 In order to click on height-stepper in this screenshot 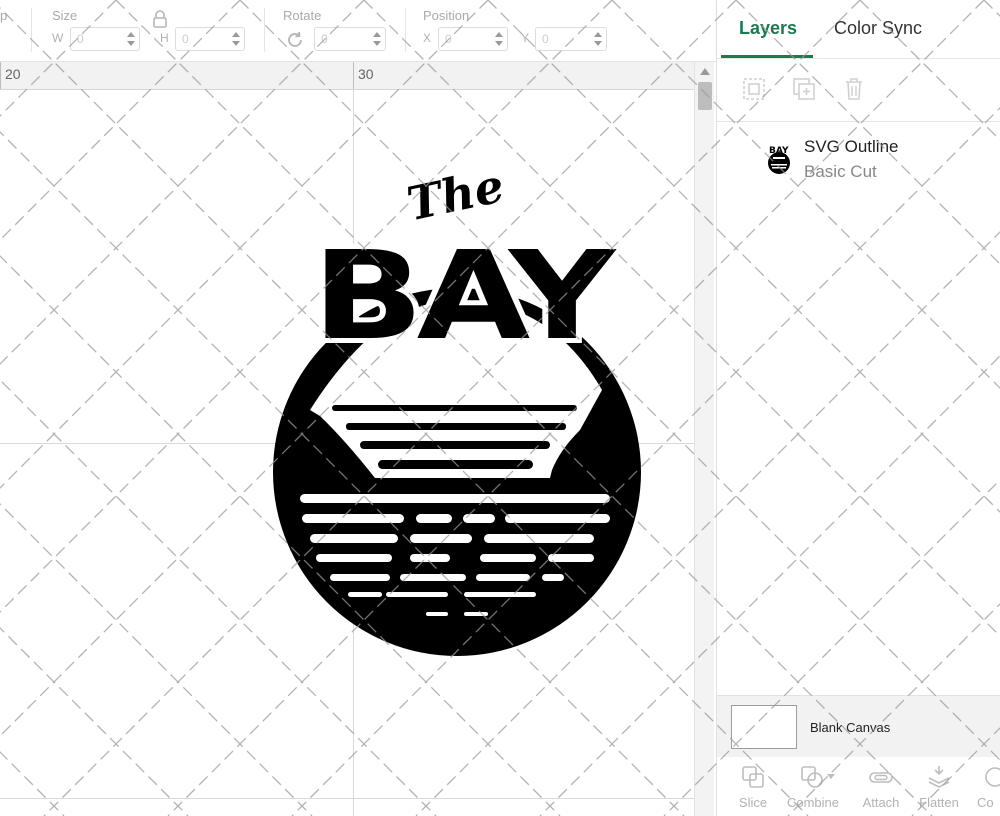, I will do `click(236, 39)`.